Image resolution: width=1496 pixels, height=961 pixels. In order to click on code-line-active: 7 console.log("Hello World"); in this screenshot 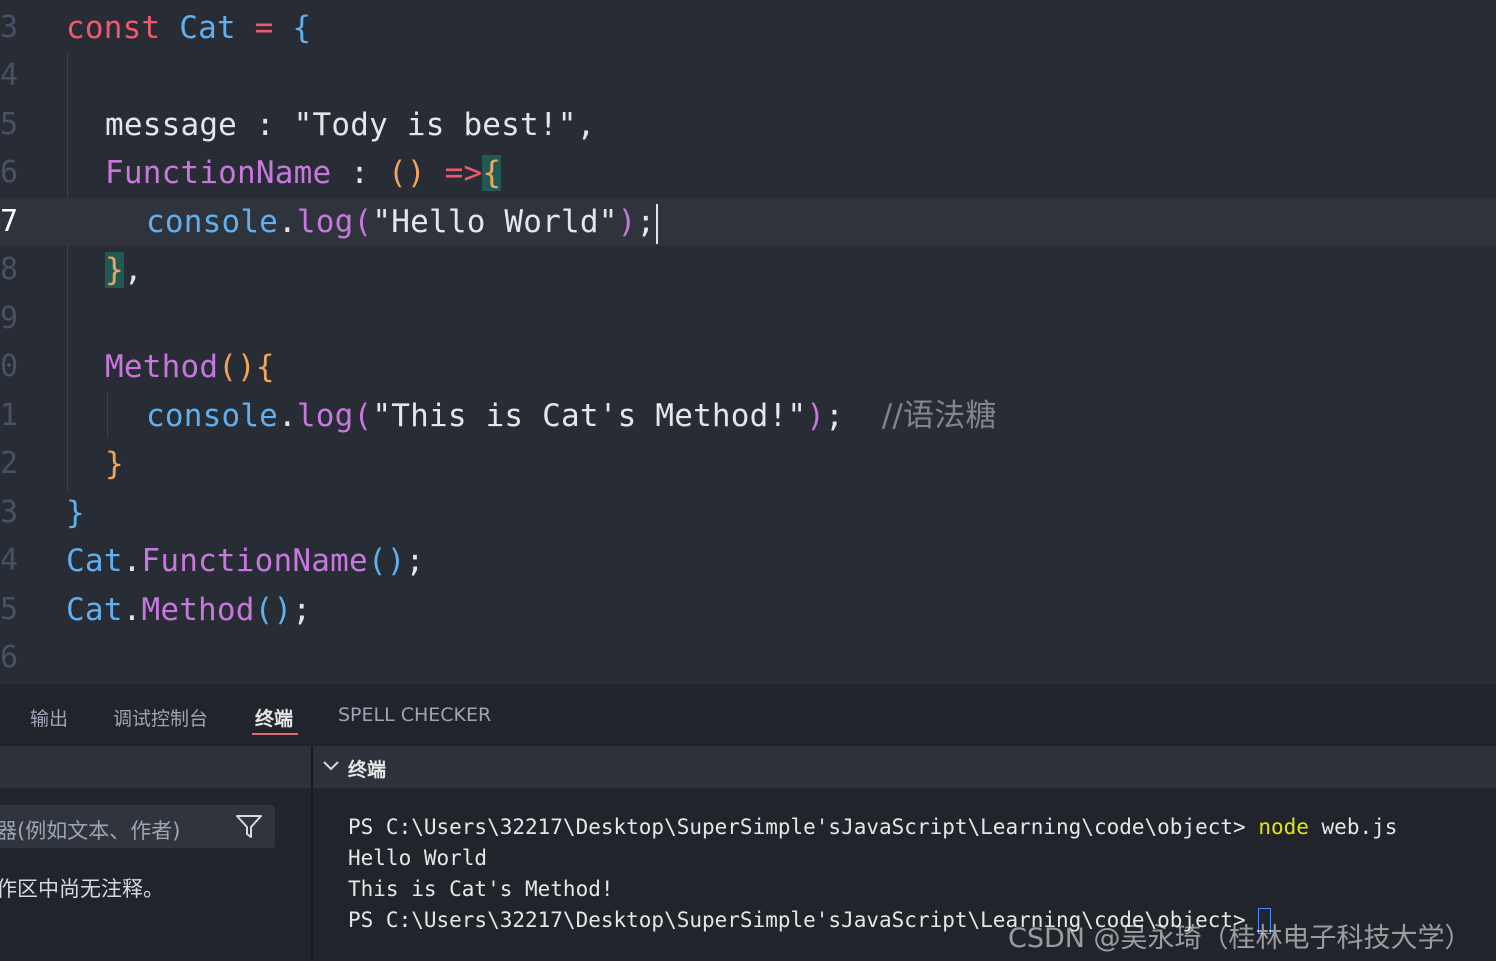, I will do `click(748, 222)`.